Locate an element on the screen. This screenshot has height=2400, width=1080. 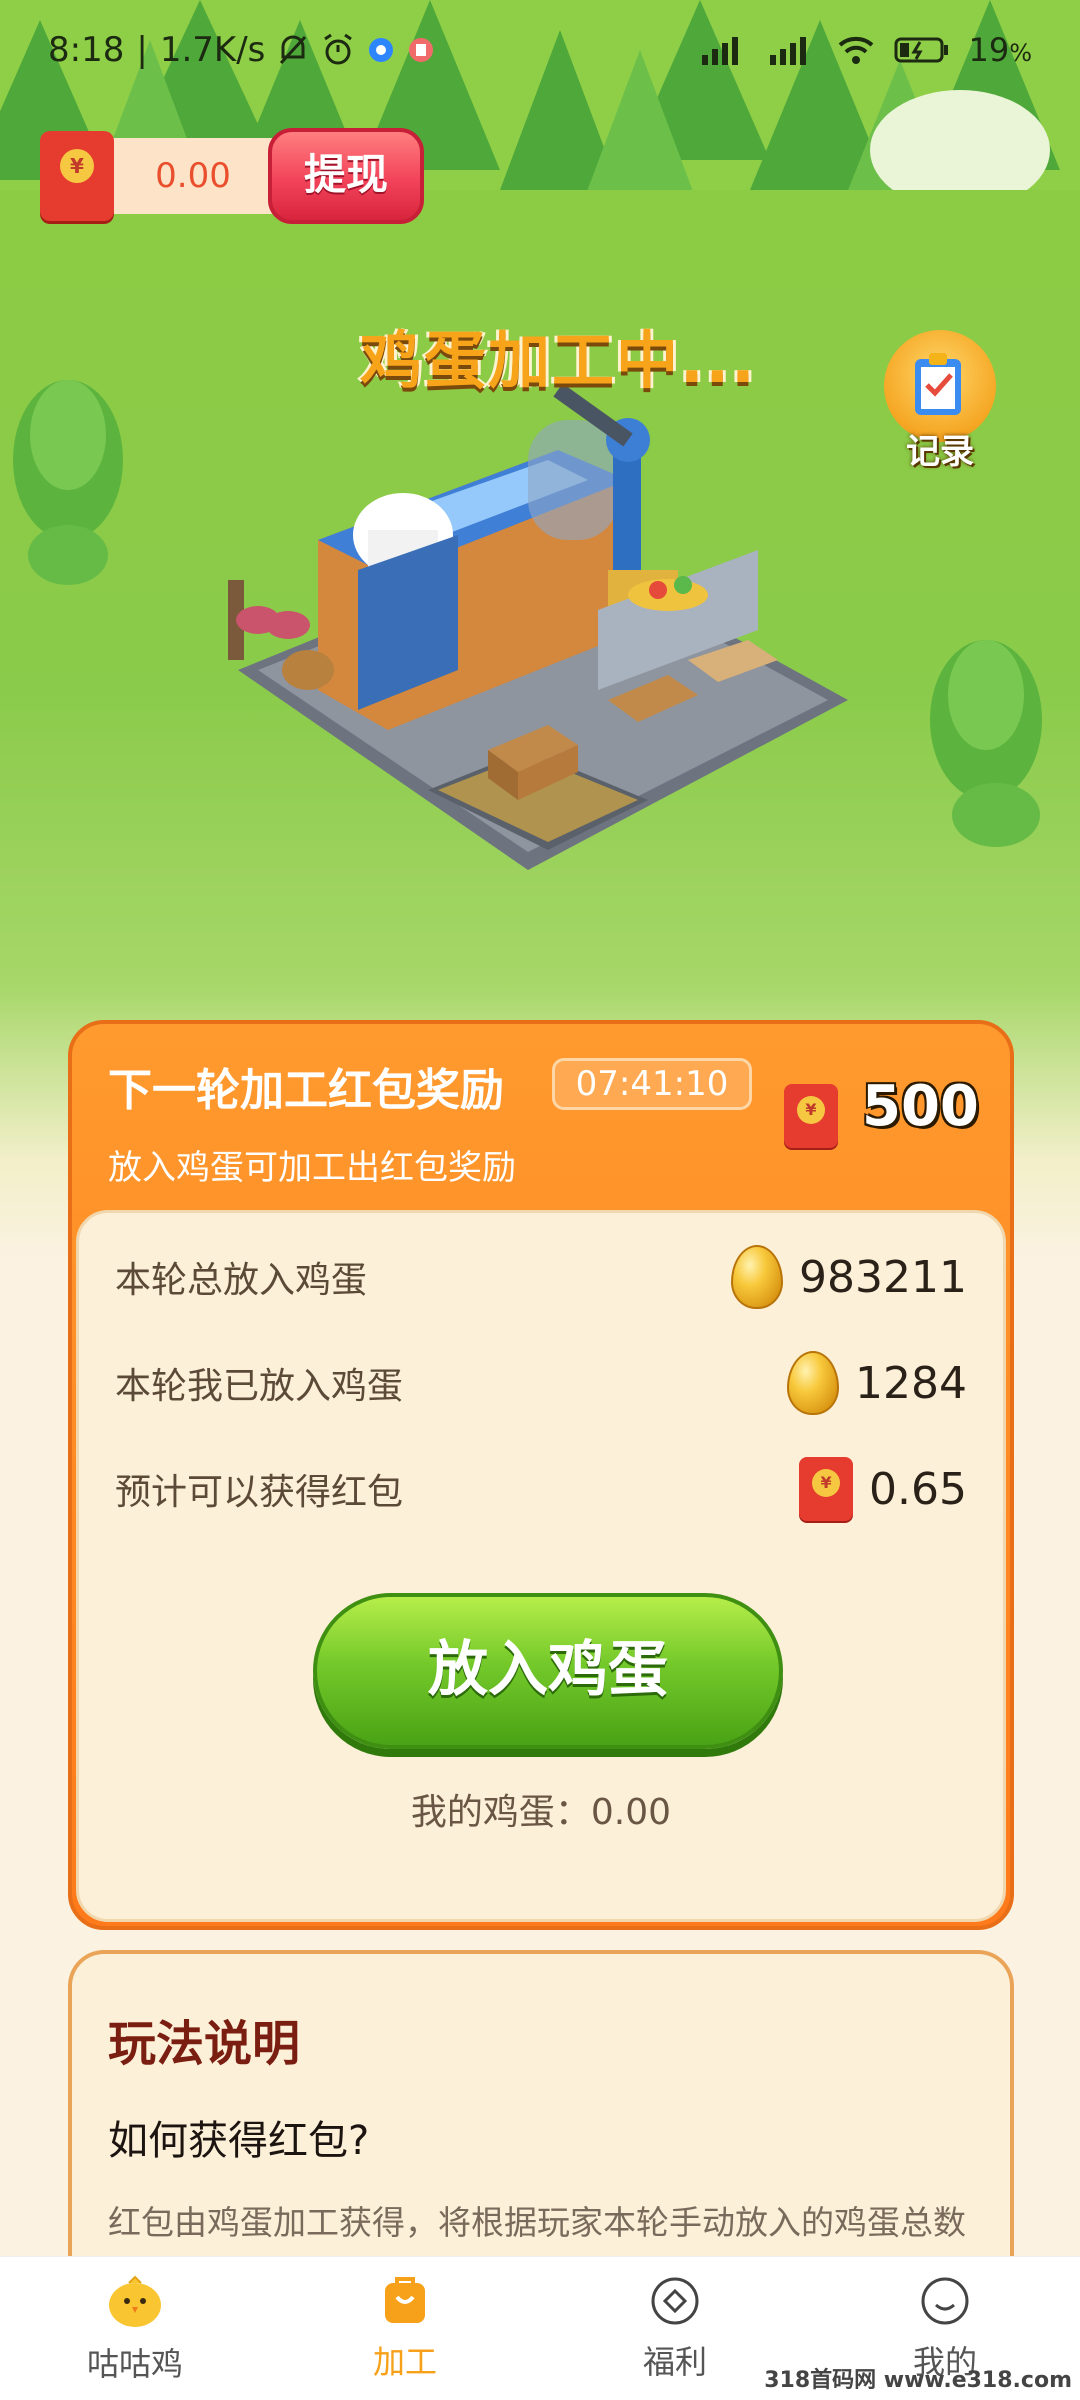
mute-bell-icon is located at coordinates (293, 50).